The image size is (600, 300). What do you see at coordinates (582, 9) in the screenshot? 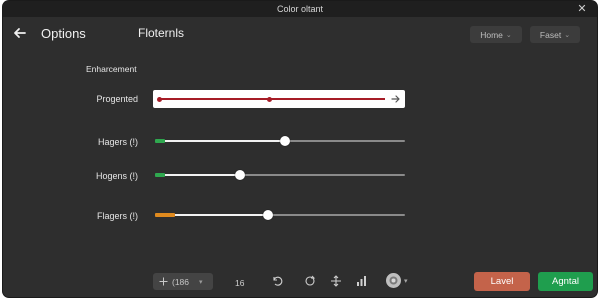
I see `close-icon: ✕` at bounding box center [582, 9].